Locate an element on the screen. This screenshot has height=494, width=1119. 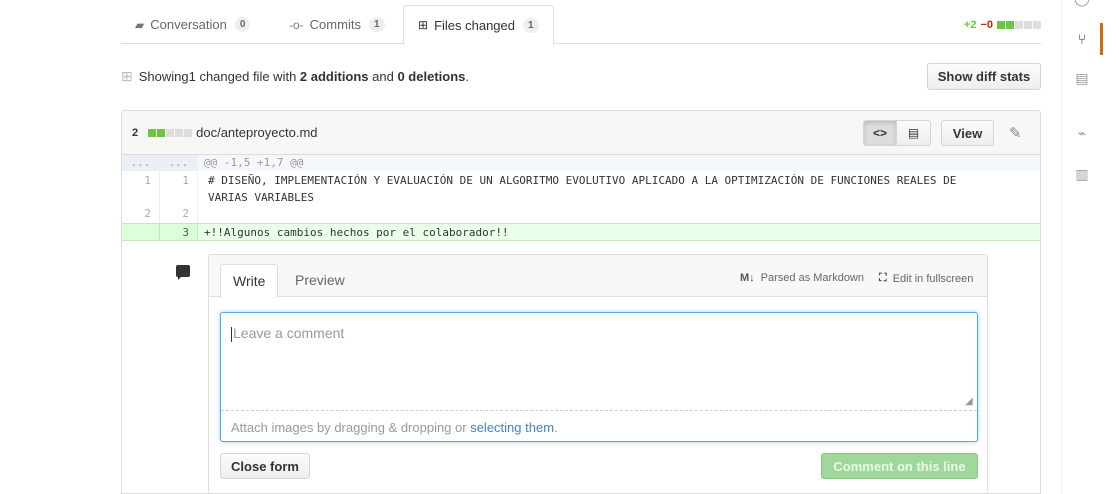
tab-label: Conversation is located at coordinates (188, 24).